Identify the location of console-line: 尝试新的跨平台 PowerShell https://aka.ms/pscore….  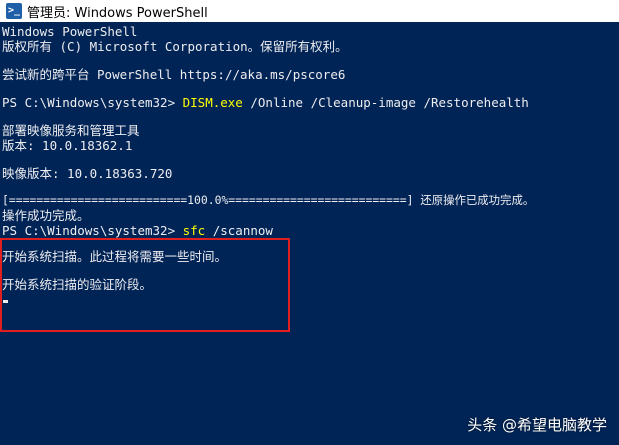
(174, 74).